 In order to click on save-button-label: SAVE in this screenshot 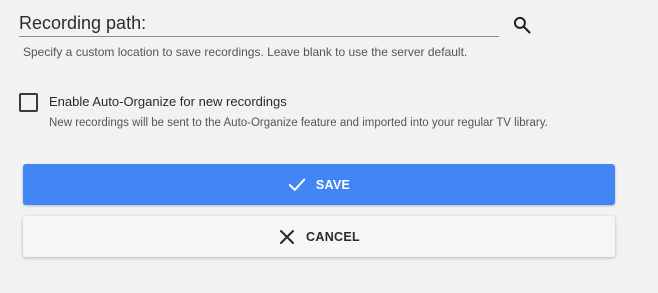, I will do `click(333, 184)`.